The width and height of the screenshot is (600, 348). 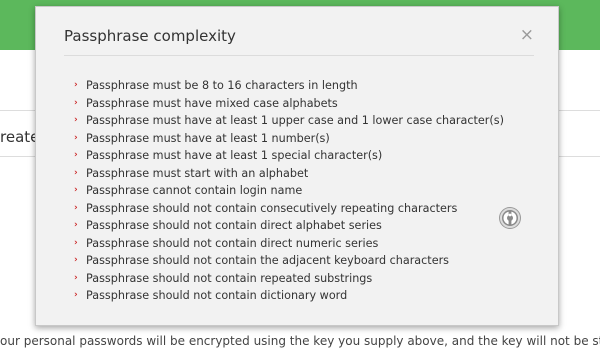 What do you see at coordinates (194, 190) in the screenshot?
I see `rule-text: Passphrase cannot contain login name` at bounding box center [194, 190].